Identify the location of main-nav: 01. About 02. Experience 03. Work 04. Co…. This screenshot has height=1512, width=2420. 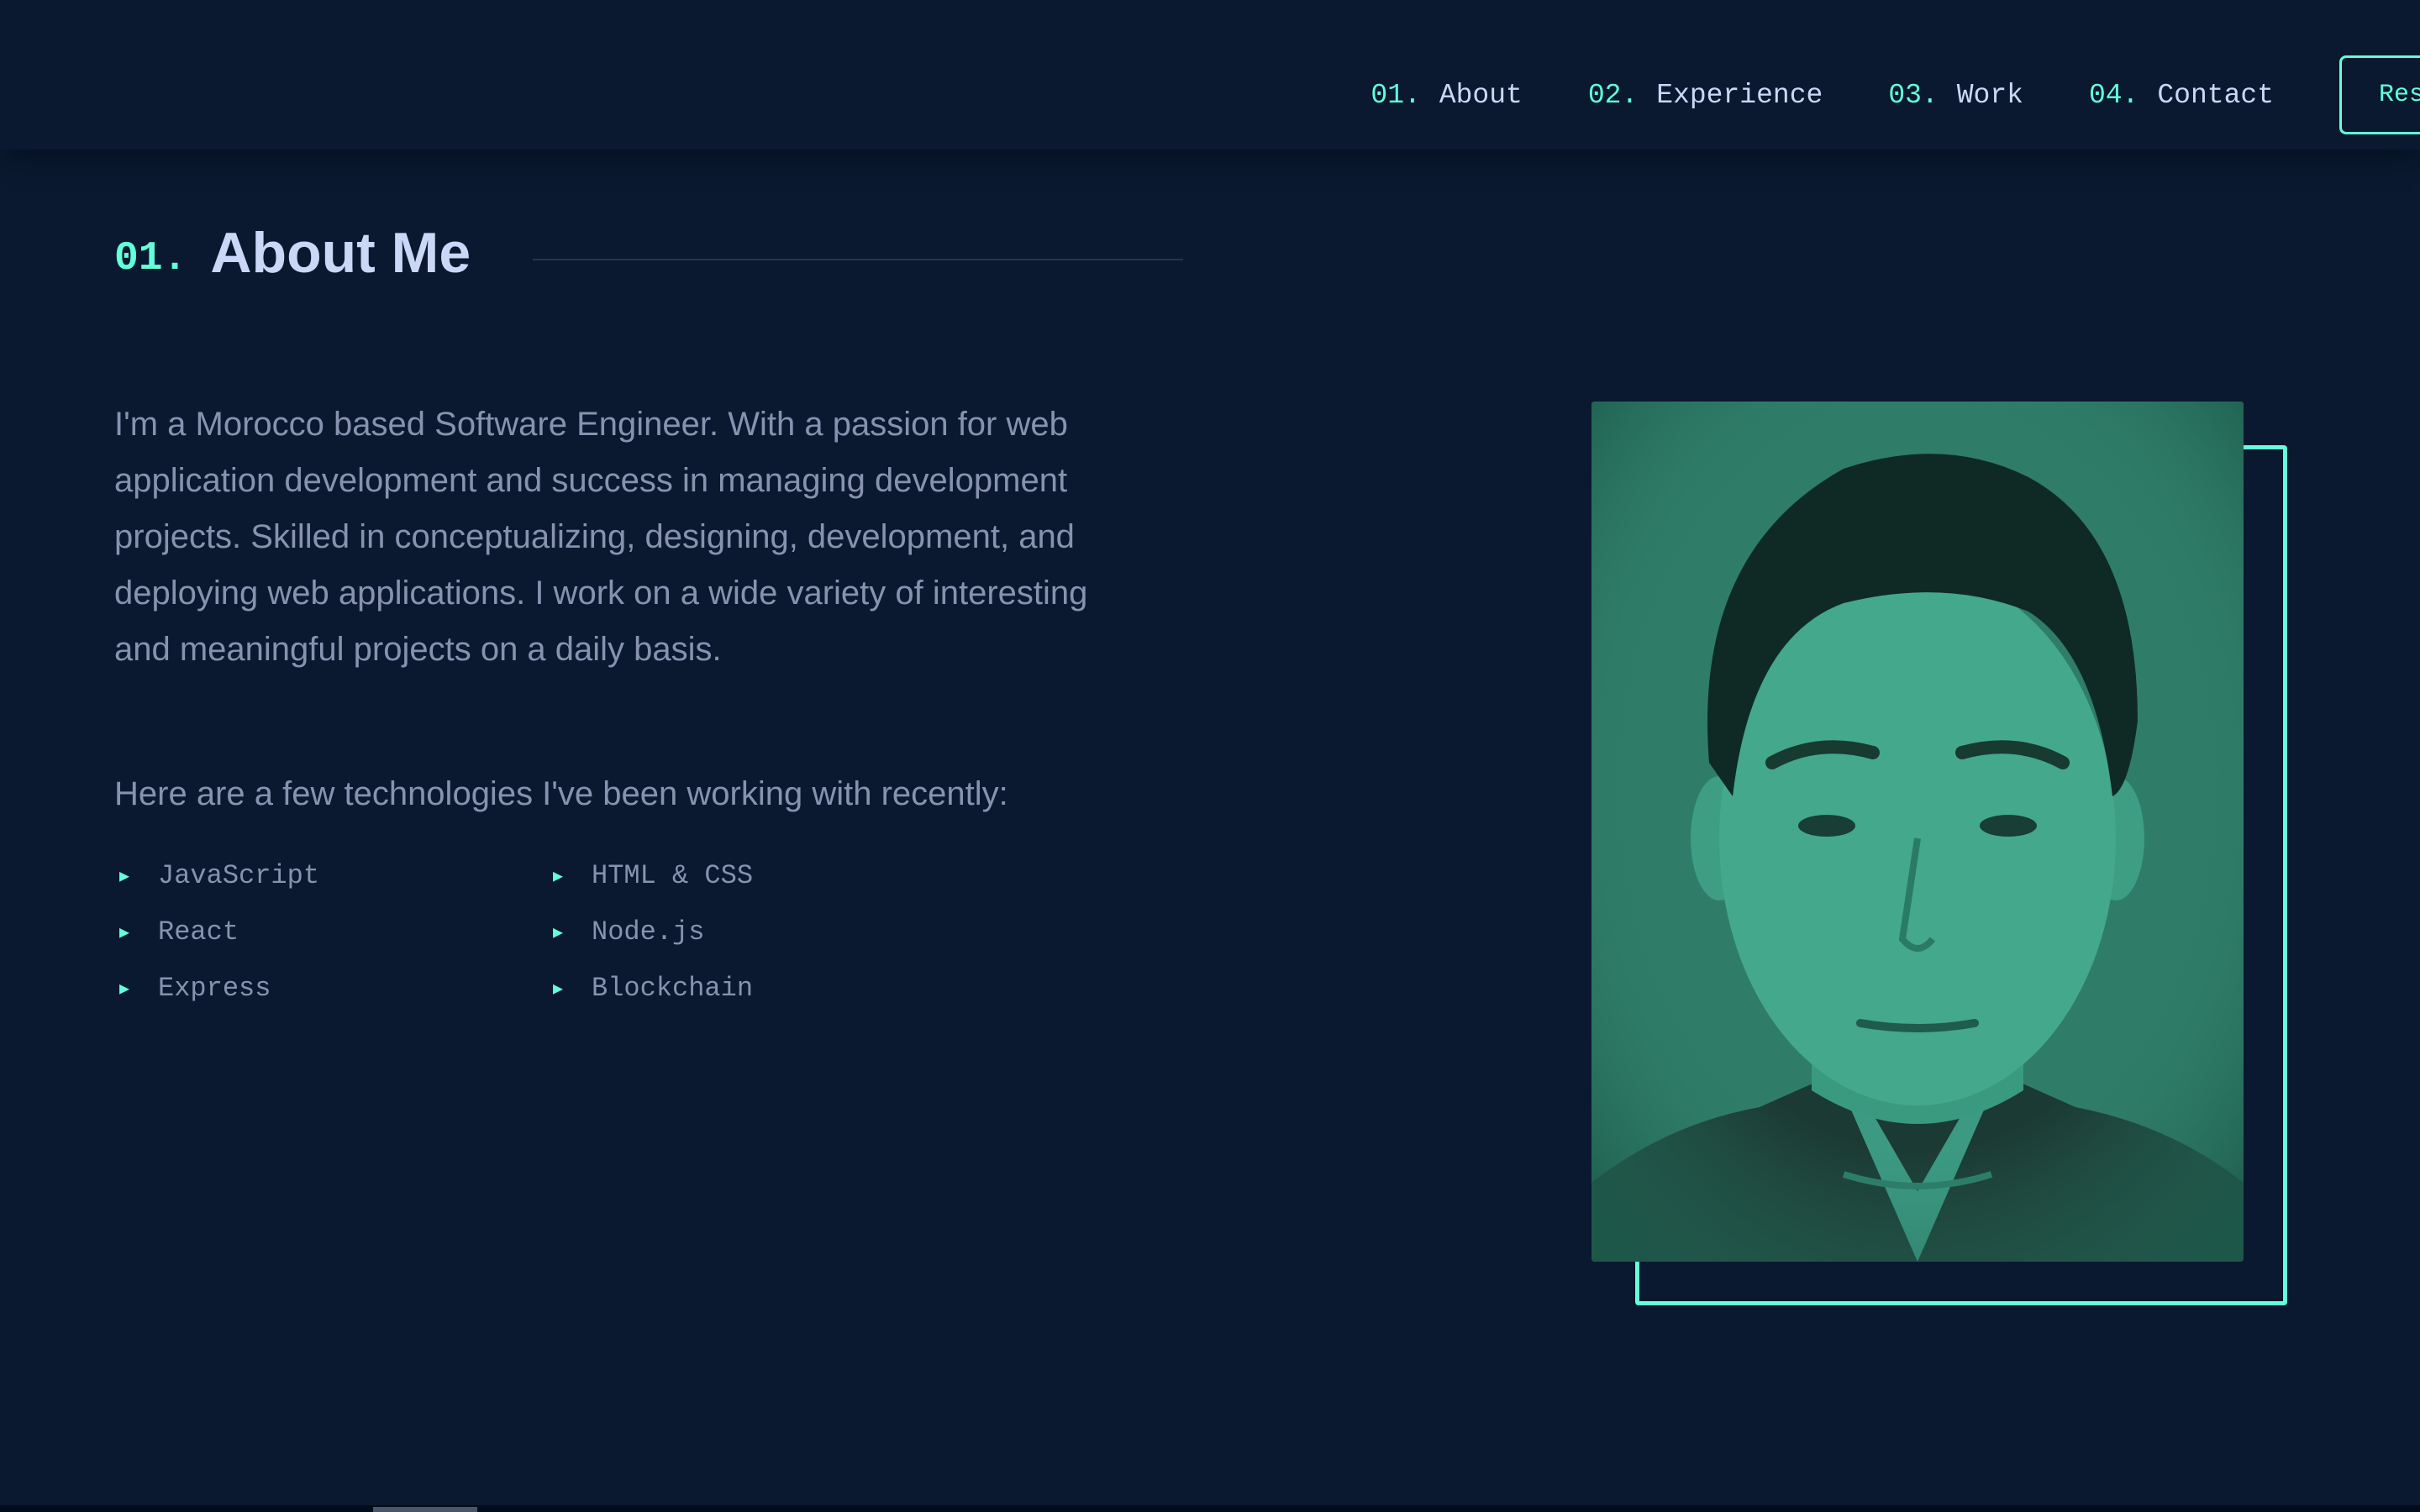
(1895, 94).